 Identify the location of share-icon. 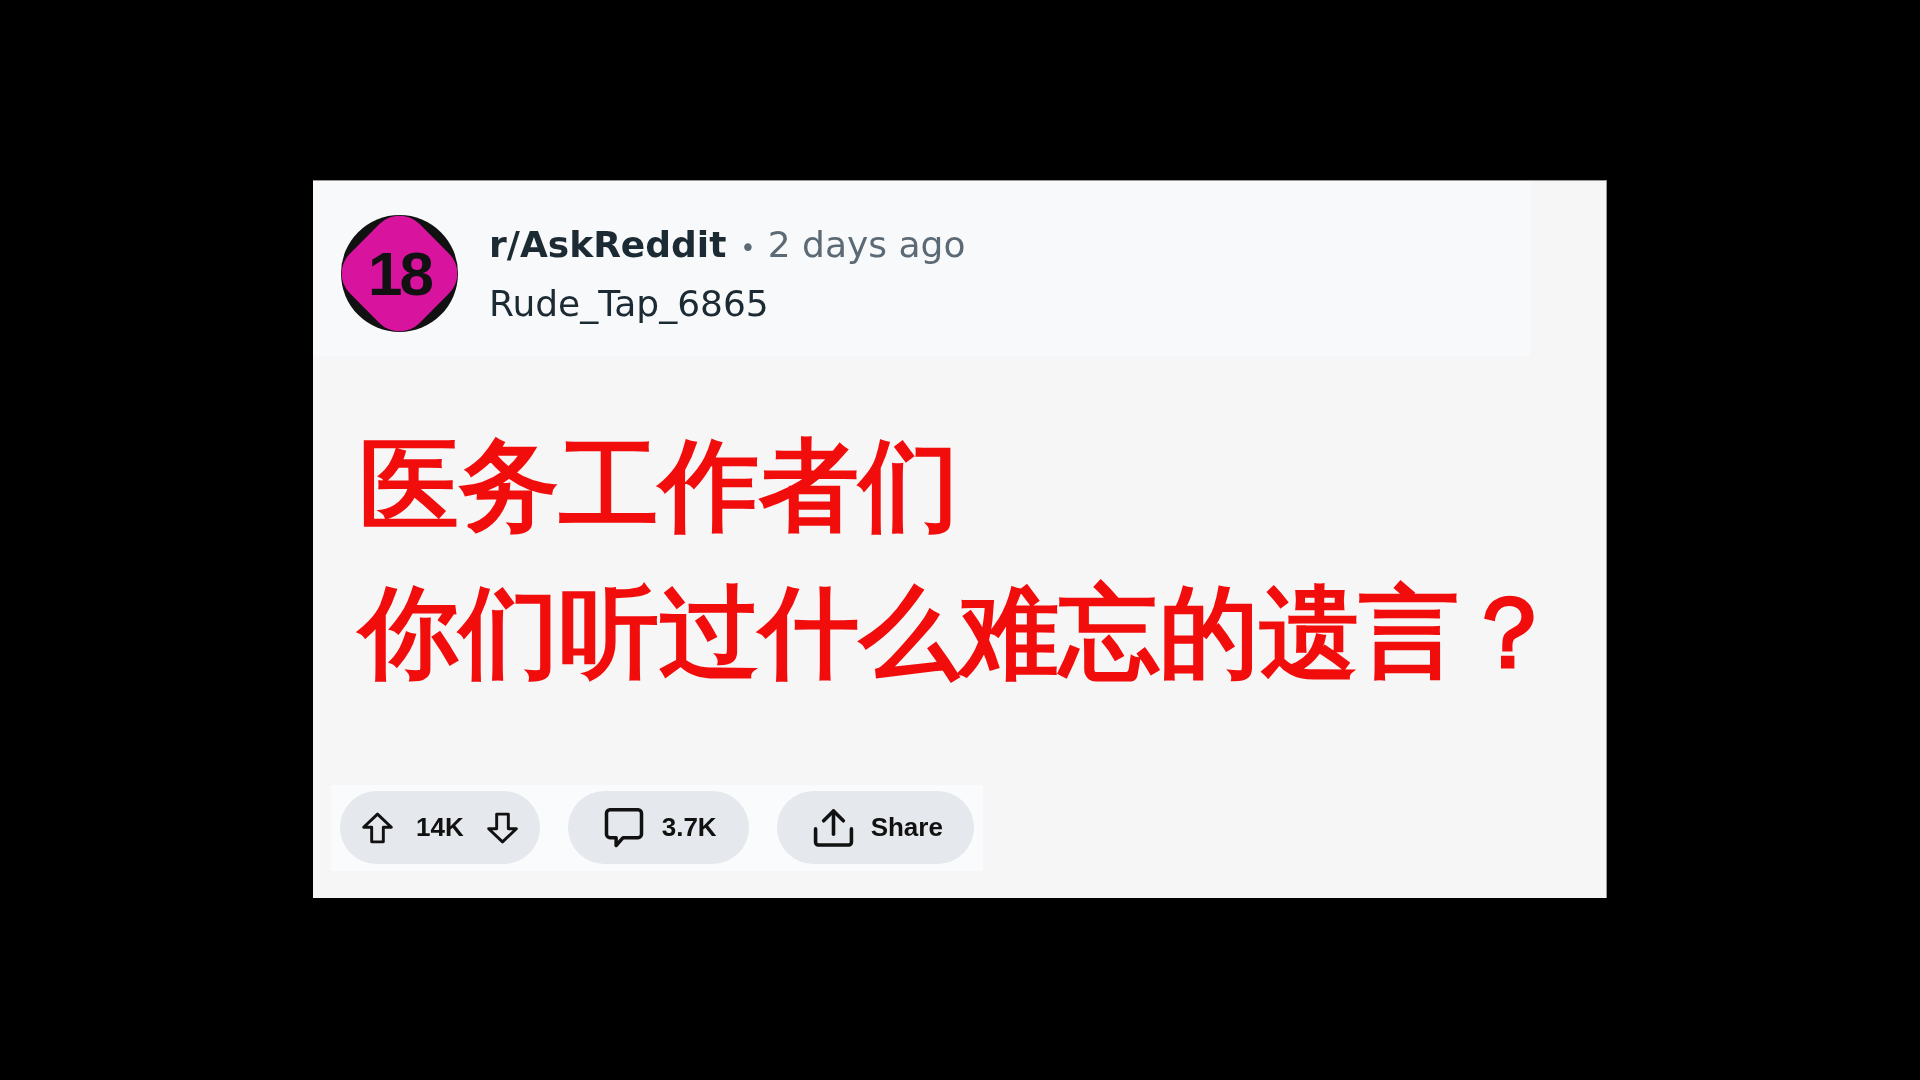
(833, 827).